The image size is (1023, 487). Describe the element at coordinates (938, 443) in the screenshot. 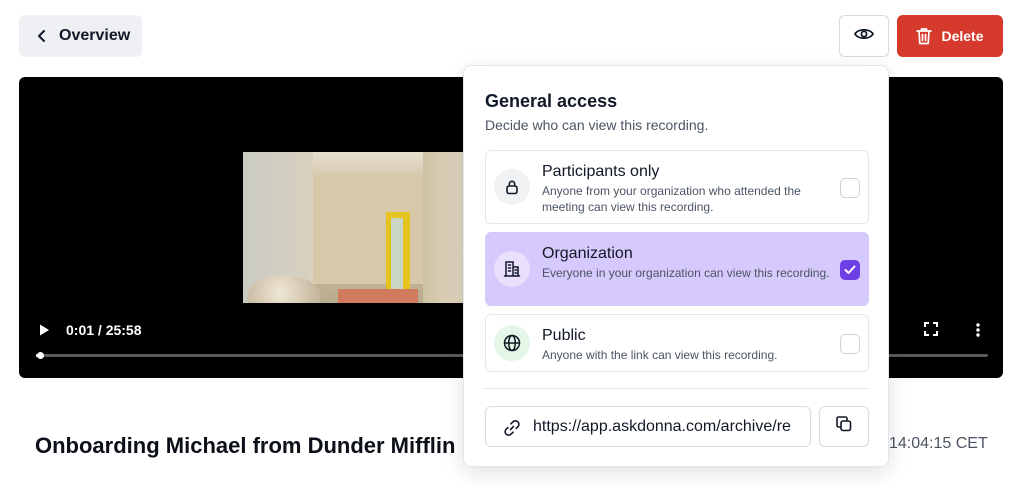

I see `recording-timestamp: 14:04:15 CET` at that location.